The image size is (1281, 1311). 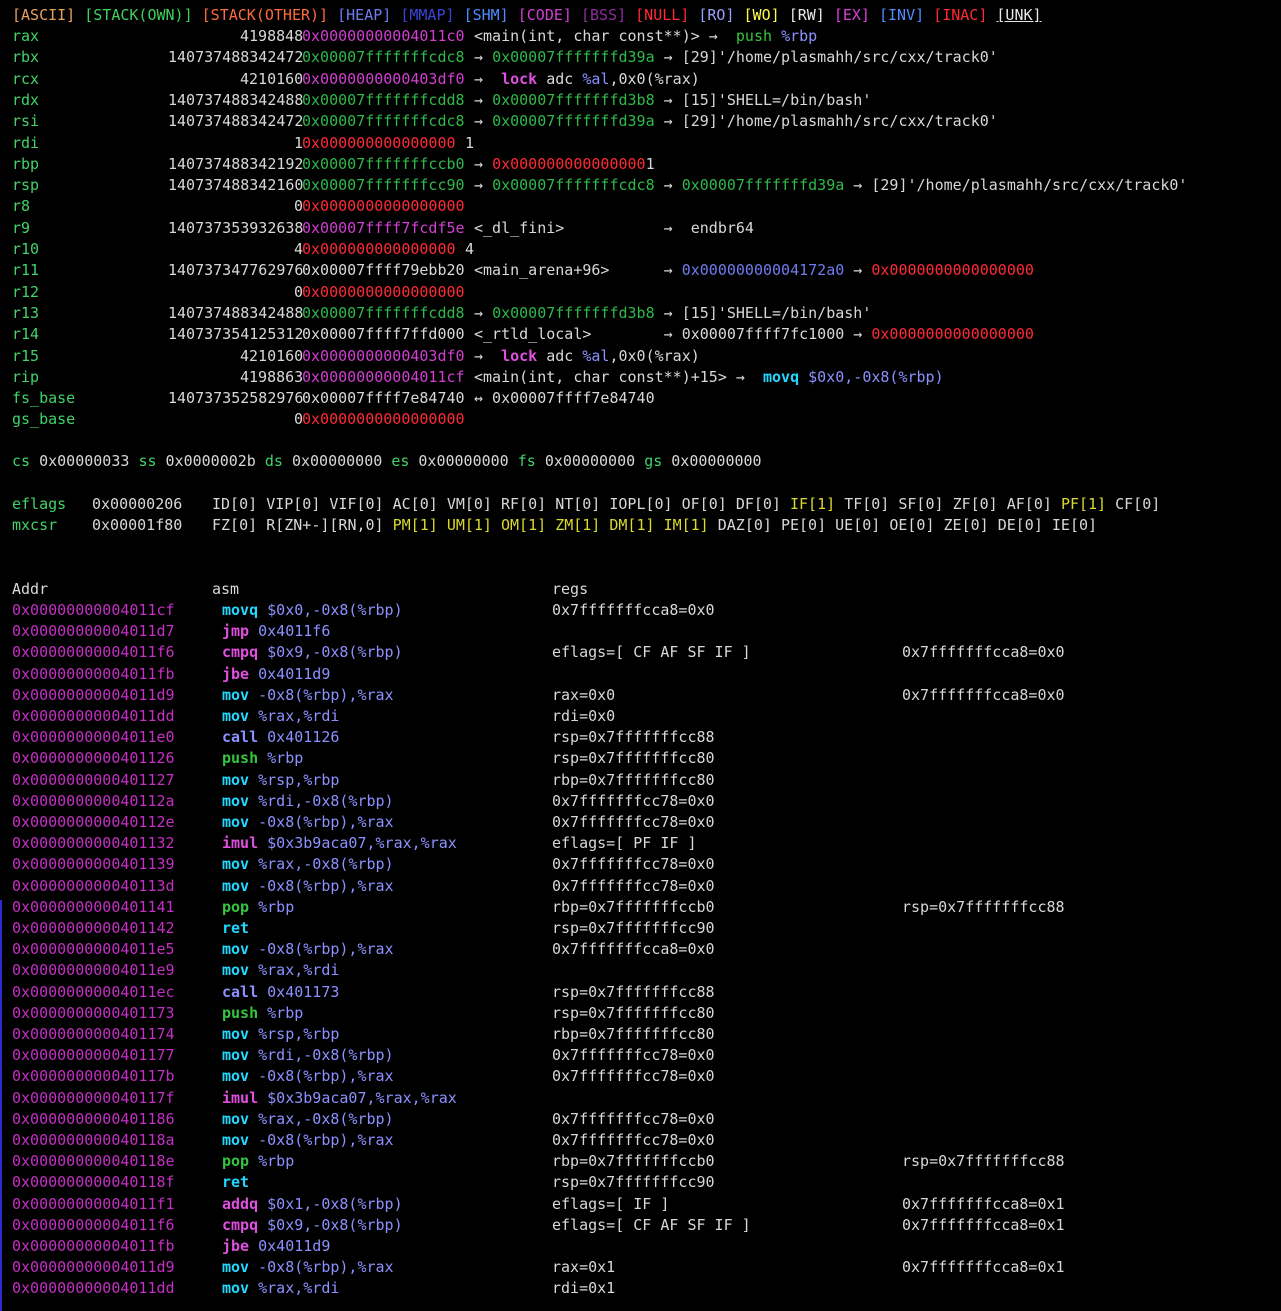 What do you see at coordinates (754, 36) in the screenshot?
I see `deref-part: push` at bounding box center [754, 36].